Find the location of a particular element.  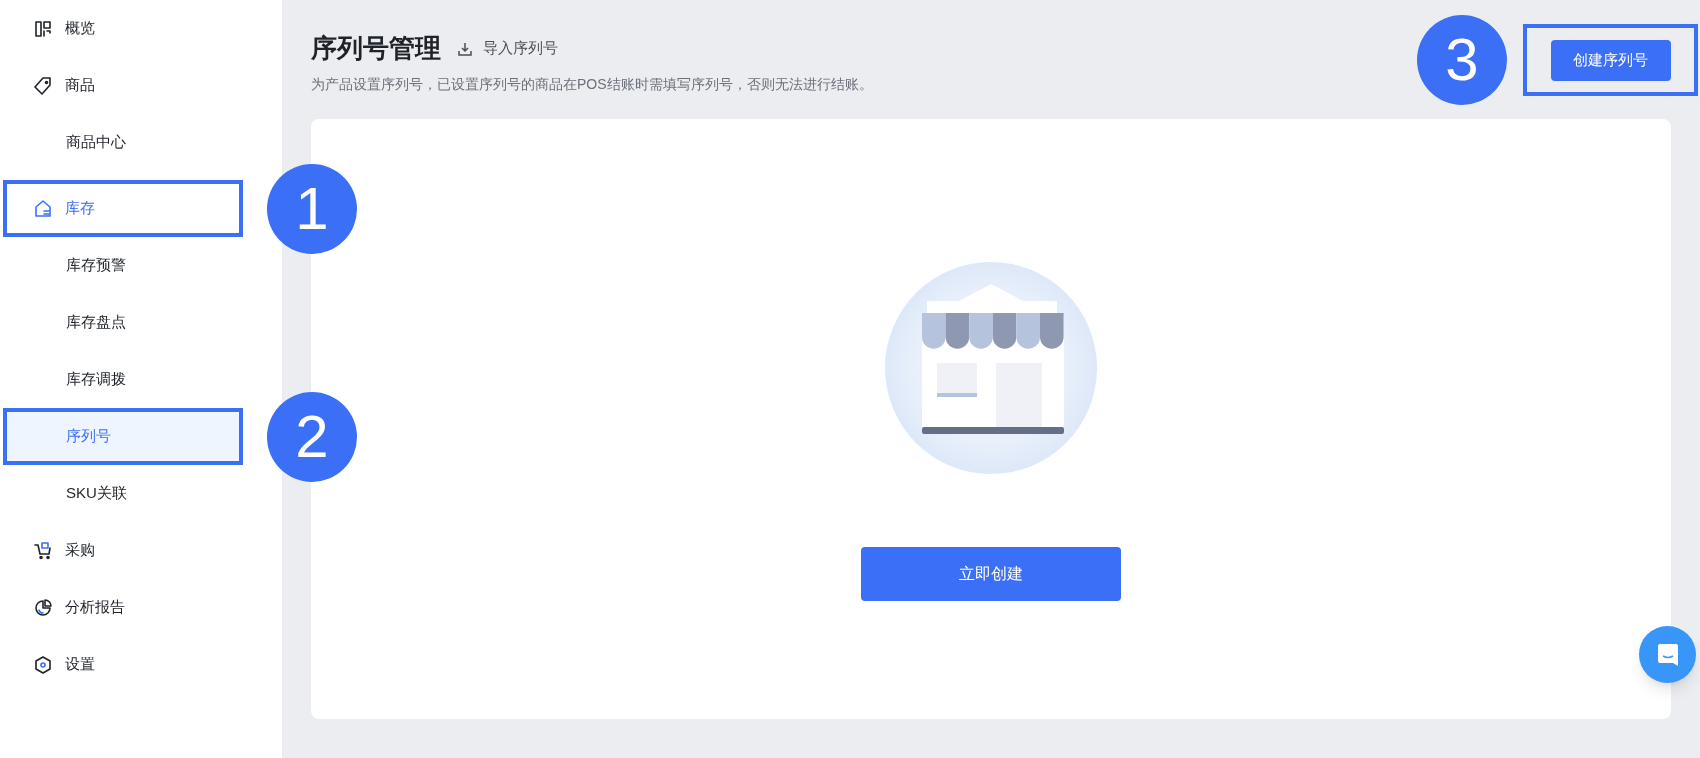

sidebar-item: 序列号 is located at coordinates (123, 436).